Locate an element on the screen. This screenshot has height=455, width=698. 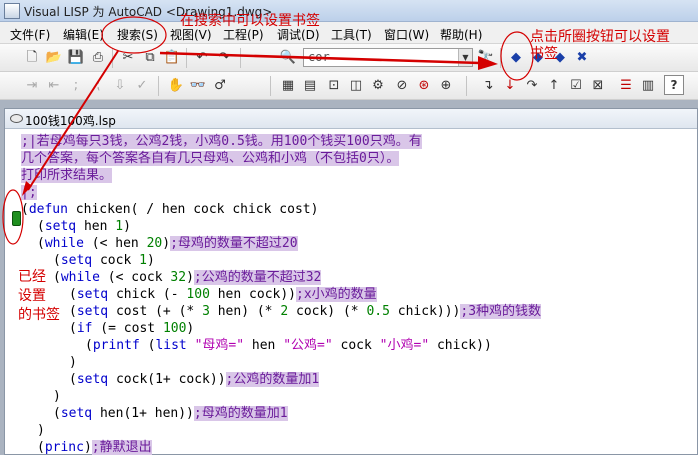
paste-icon: 📋 is located at coordinates (172, 57).